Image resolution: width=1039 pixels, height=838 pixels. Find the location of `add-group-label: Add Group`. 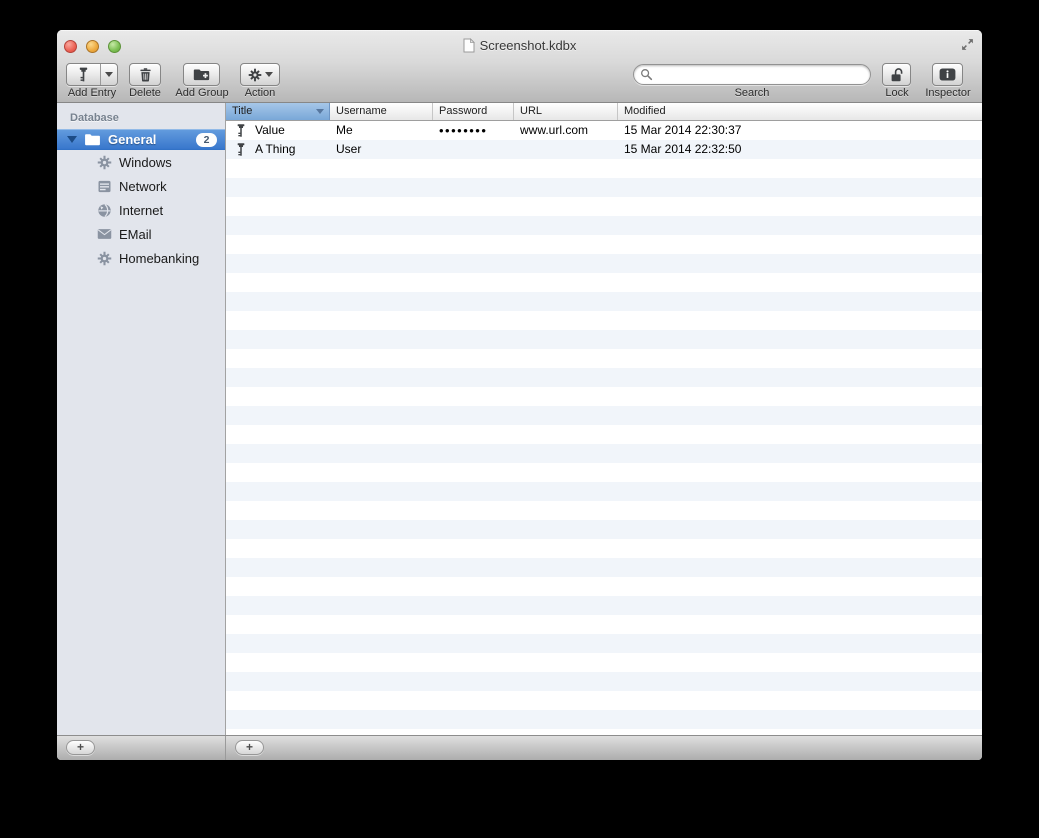

add-group-label: Add Group is located at coordinates (202, 93).